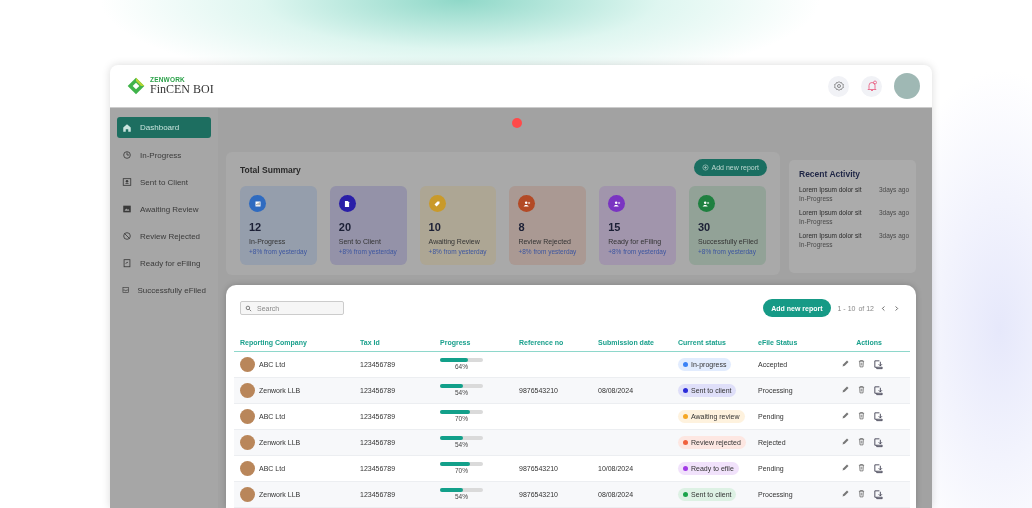 Image resolution: width=1032 pixels, height=508 pixels. Describe the element at coordinates (127, 209) in the screenshot. I see `image-icon` at that location.